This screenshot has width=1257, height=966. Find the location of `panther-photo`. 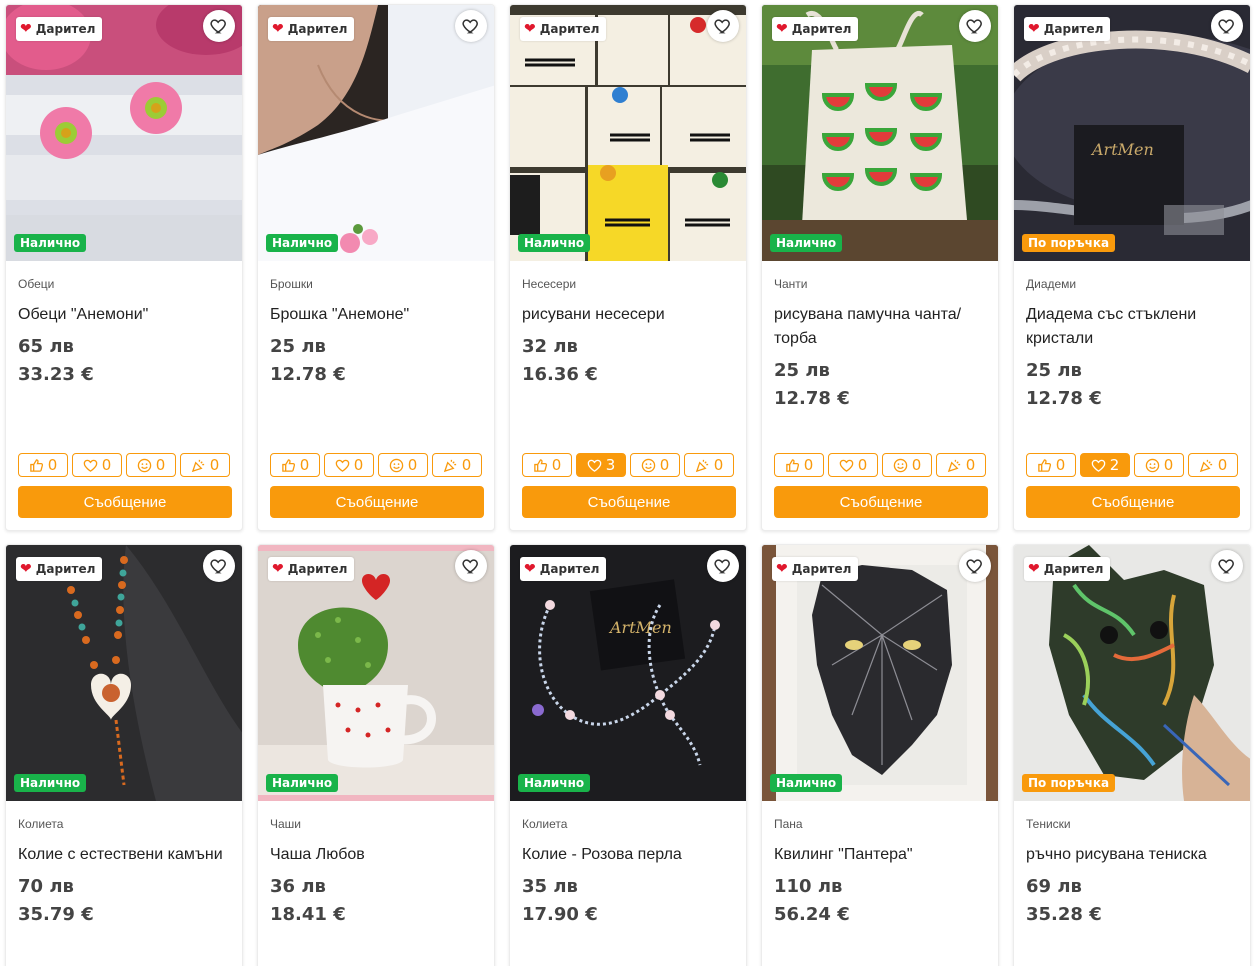

panther-photo is located at coordinates (880, 673).